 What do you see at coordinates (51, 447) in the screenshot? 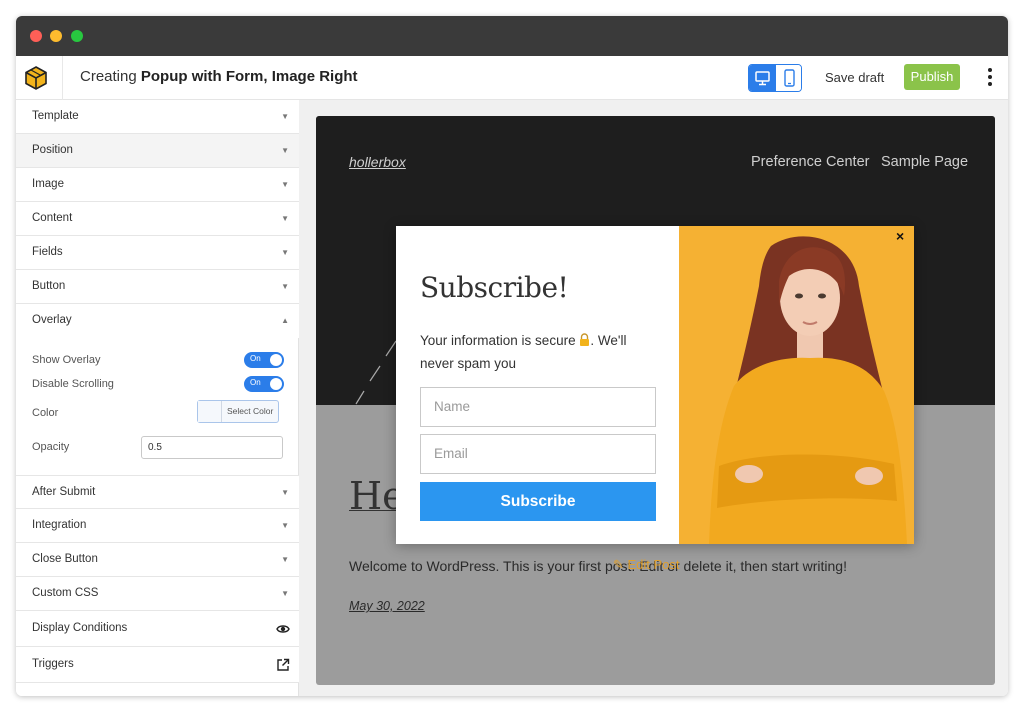
I see `opacity-label: Opacity` at bounding box center [51, 447].